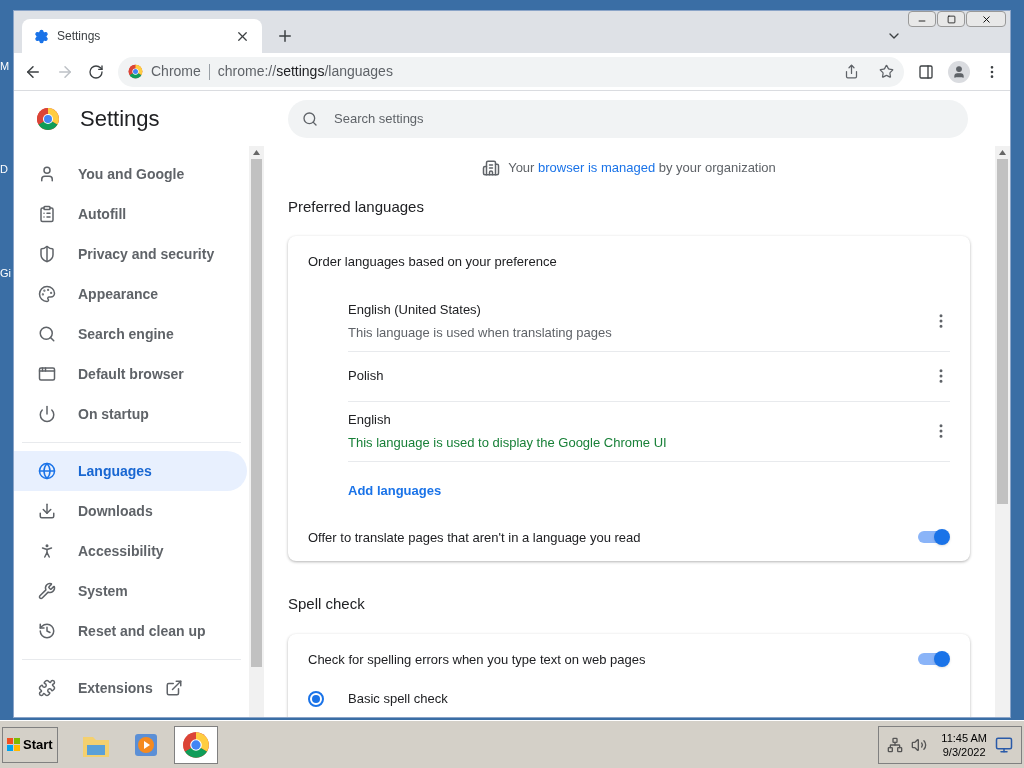  What do you see at coordinates (130, 334) in the screenshot?
I see `sidebar-item: Search engine` at bounding box center [130, 334].